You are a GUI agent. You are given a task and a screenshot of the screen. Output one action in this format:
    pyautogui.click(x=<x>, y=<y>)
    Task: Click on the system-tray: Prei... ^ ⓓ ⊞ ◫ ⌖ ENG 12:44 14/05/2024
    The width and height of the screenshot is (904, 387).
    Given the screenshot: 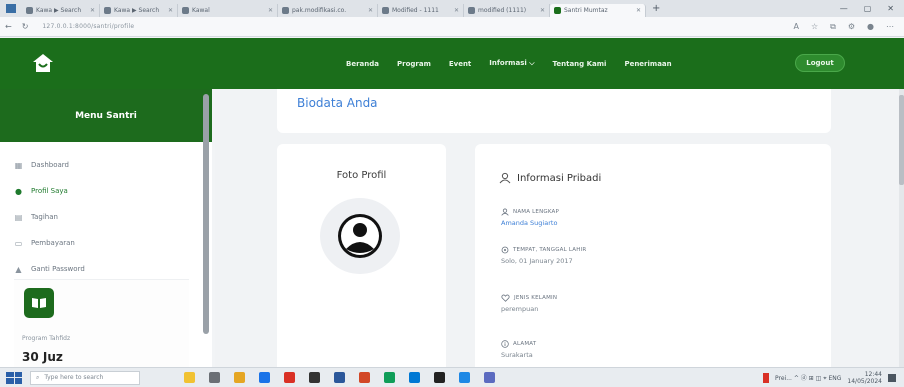 What is the action you would take?
    pyautogui.click(x=833, y=378)
    